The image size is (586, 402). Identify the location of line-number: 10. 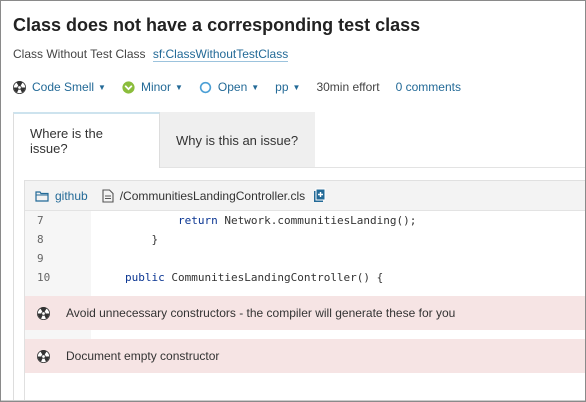
(58, 277).